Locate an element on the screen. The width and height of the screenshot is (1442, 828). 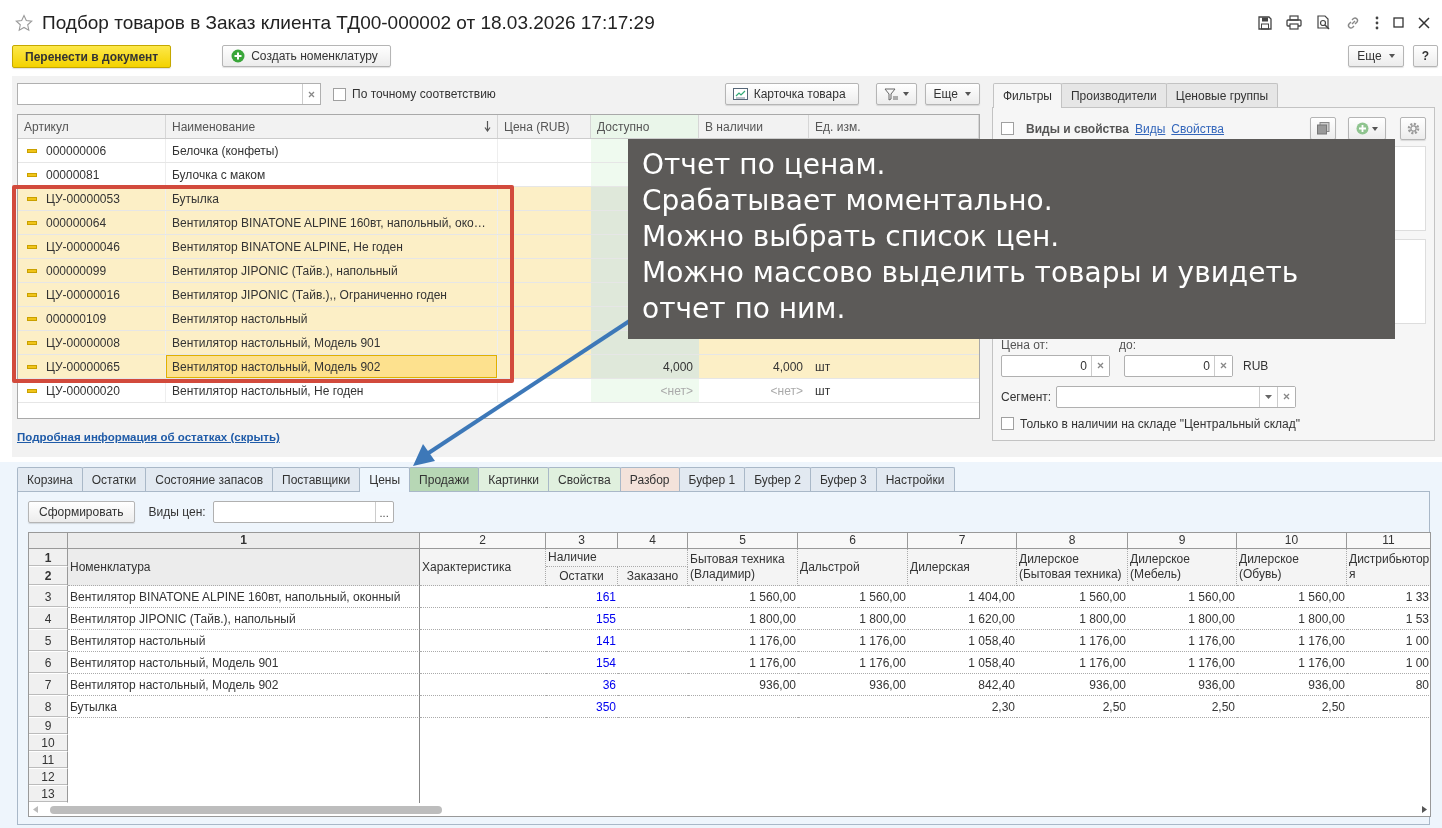
row-number: 3 is located at coordinates (48, 597).